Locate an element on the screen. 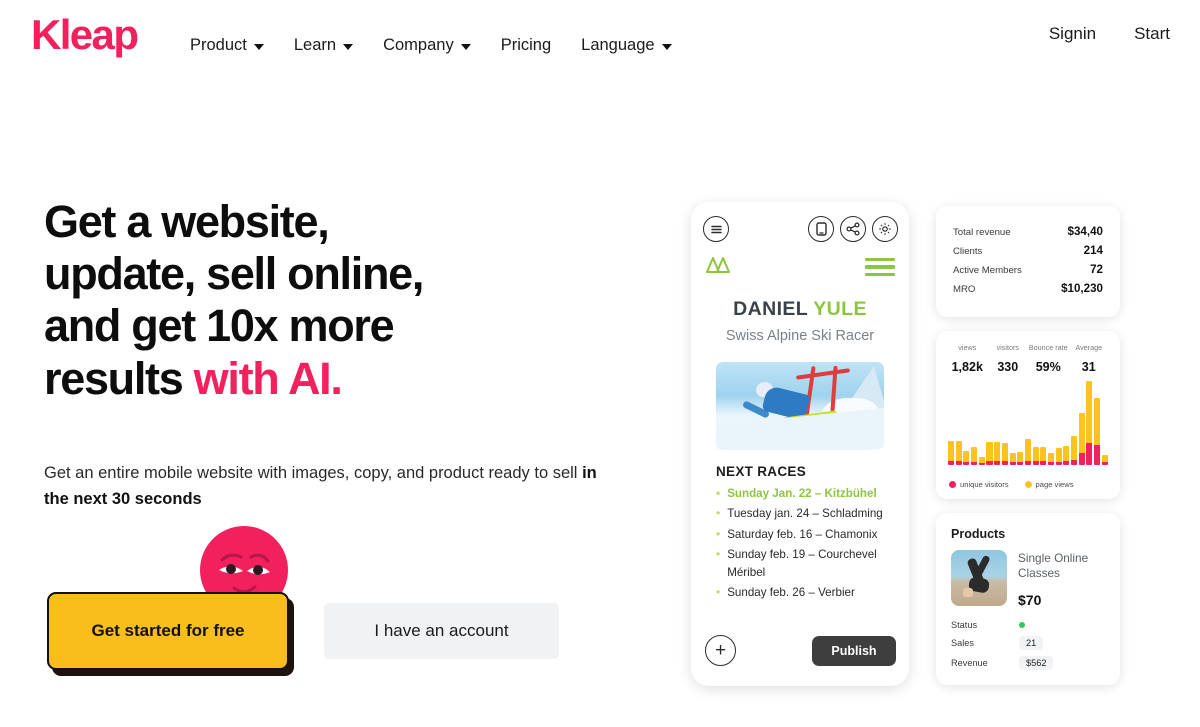  stat-value: $34,40 is located at coordinates (1085, 231).